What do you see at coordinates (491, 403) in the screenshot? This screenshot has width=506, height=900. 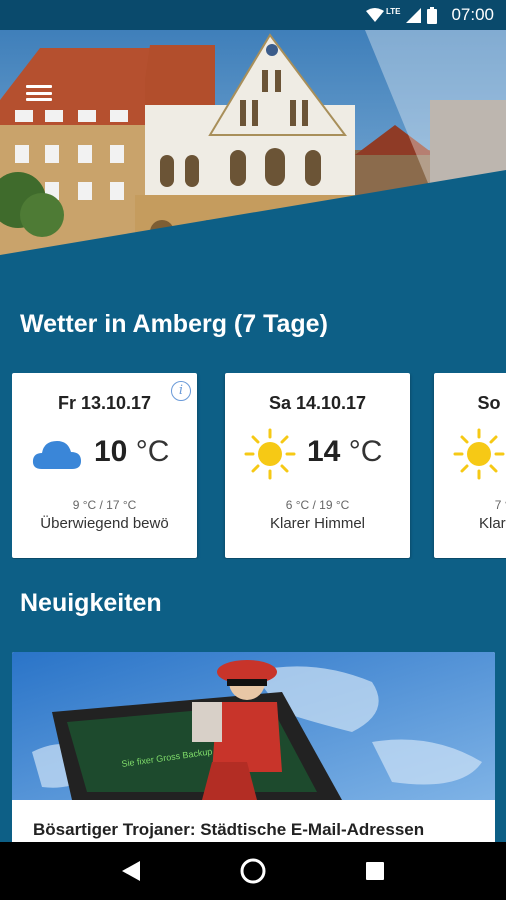 I see `weather-date: So 15.10.17` at bounding box center [491, 403].